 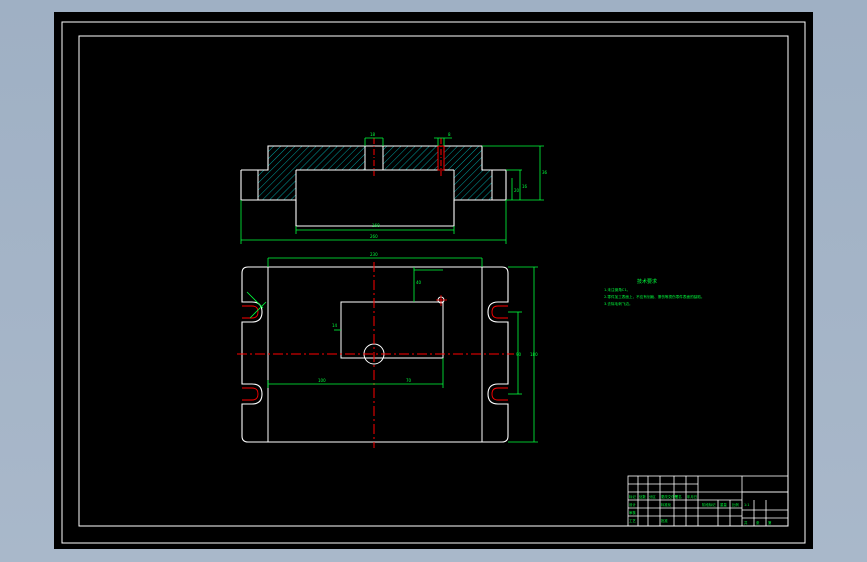 What do you see at coordinates (709, 504) in the screenshot?
I see `svg-text: 阶段标记` at bounding box center [709, 504].